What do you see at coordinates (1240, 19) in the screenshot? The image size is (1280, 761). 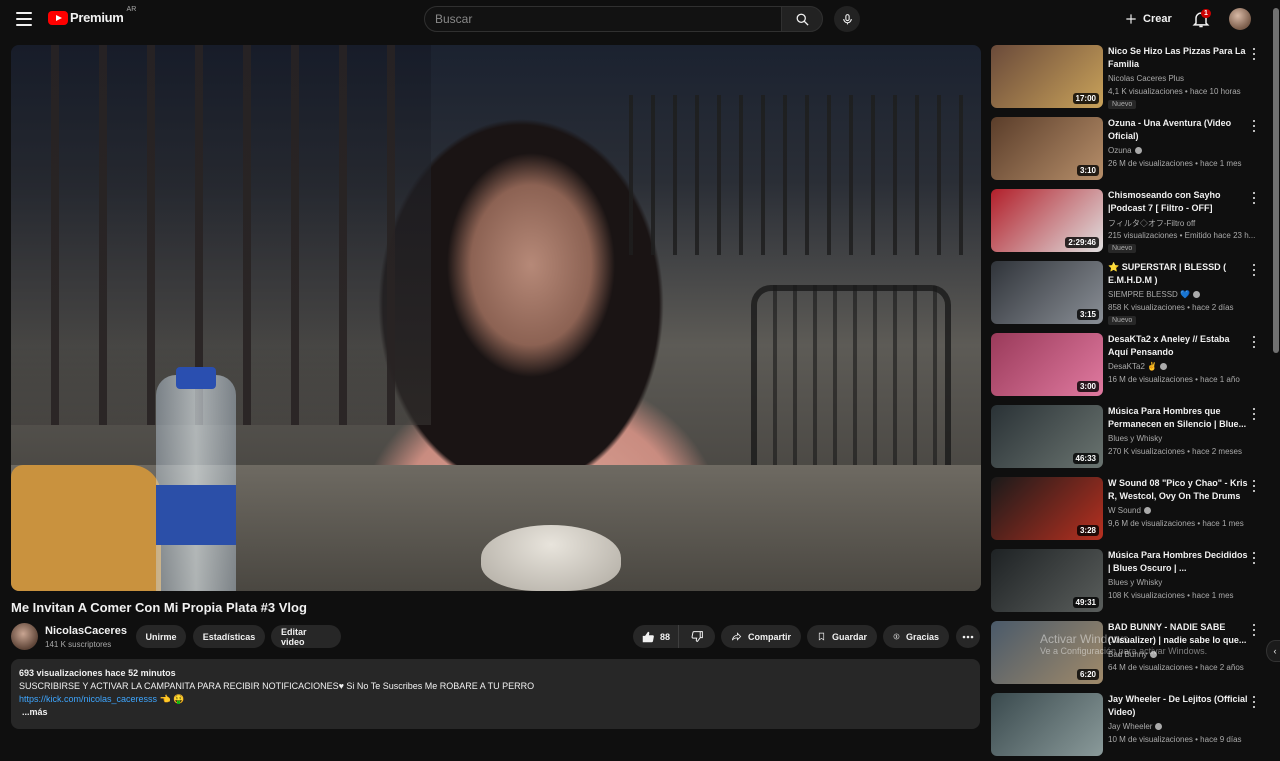 I see `account-avatar` at bounding box center [1240, 19].